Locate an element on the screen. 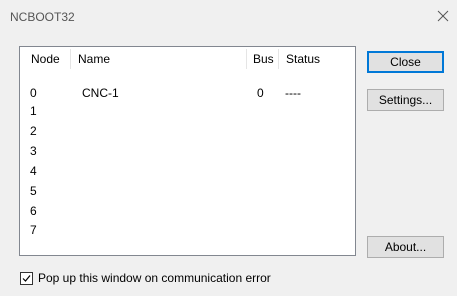 Image resolution: width=457 pixels, height=296 pixels. table-row: 5 is located at coordinates (187, 191).